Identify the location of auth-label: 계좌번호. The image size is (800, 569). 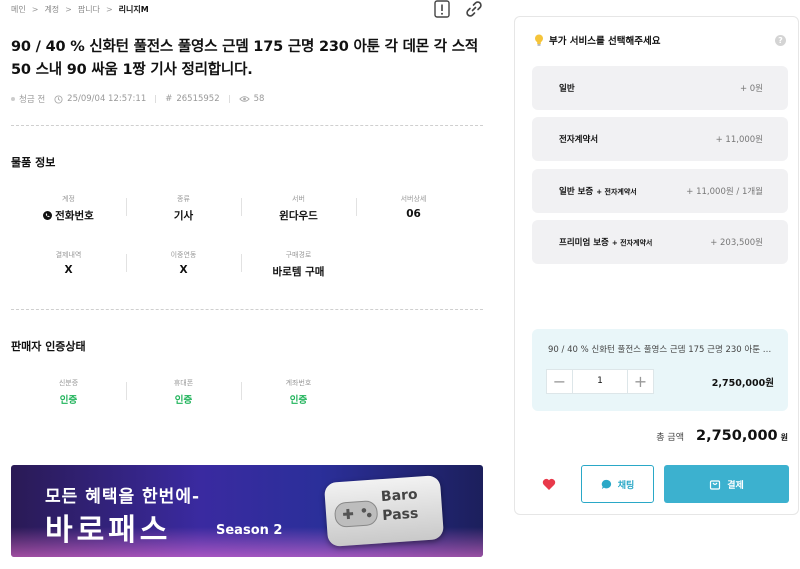
(298, 383).